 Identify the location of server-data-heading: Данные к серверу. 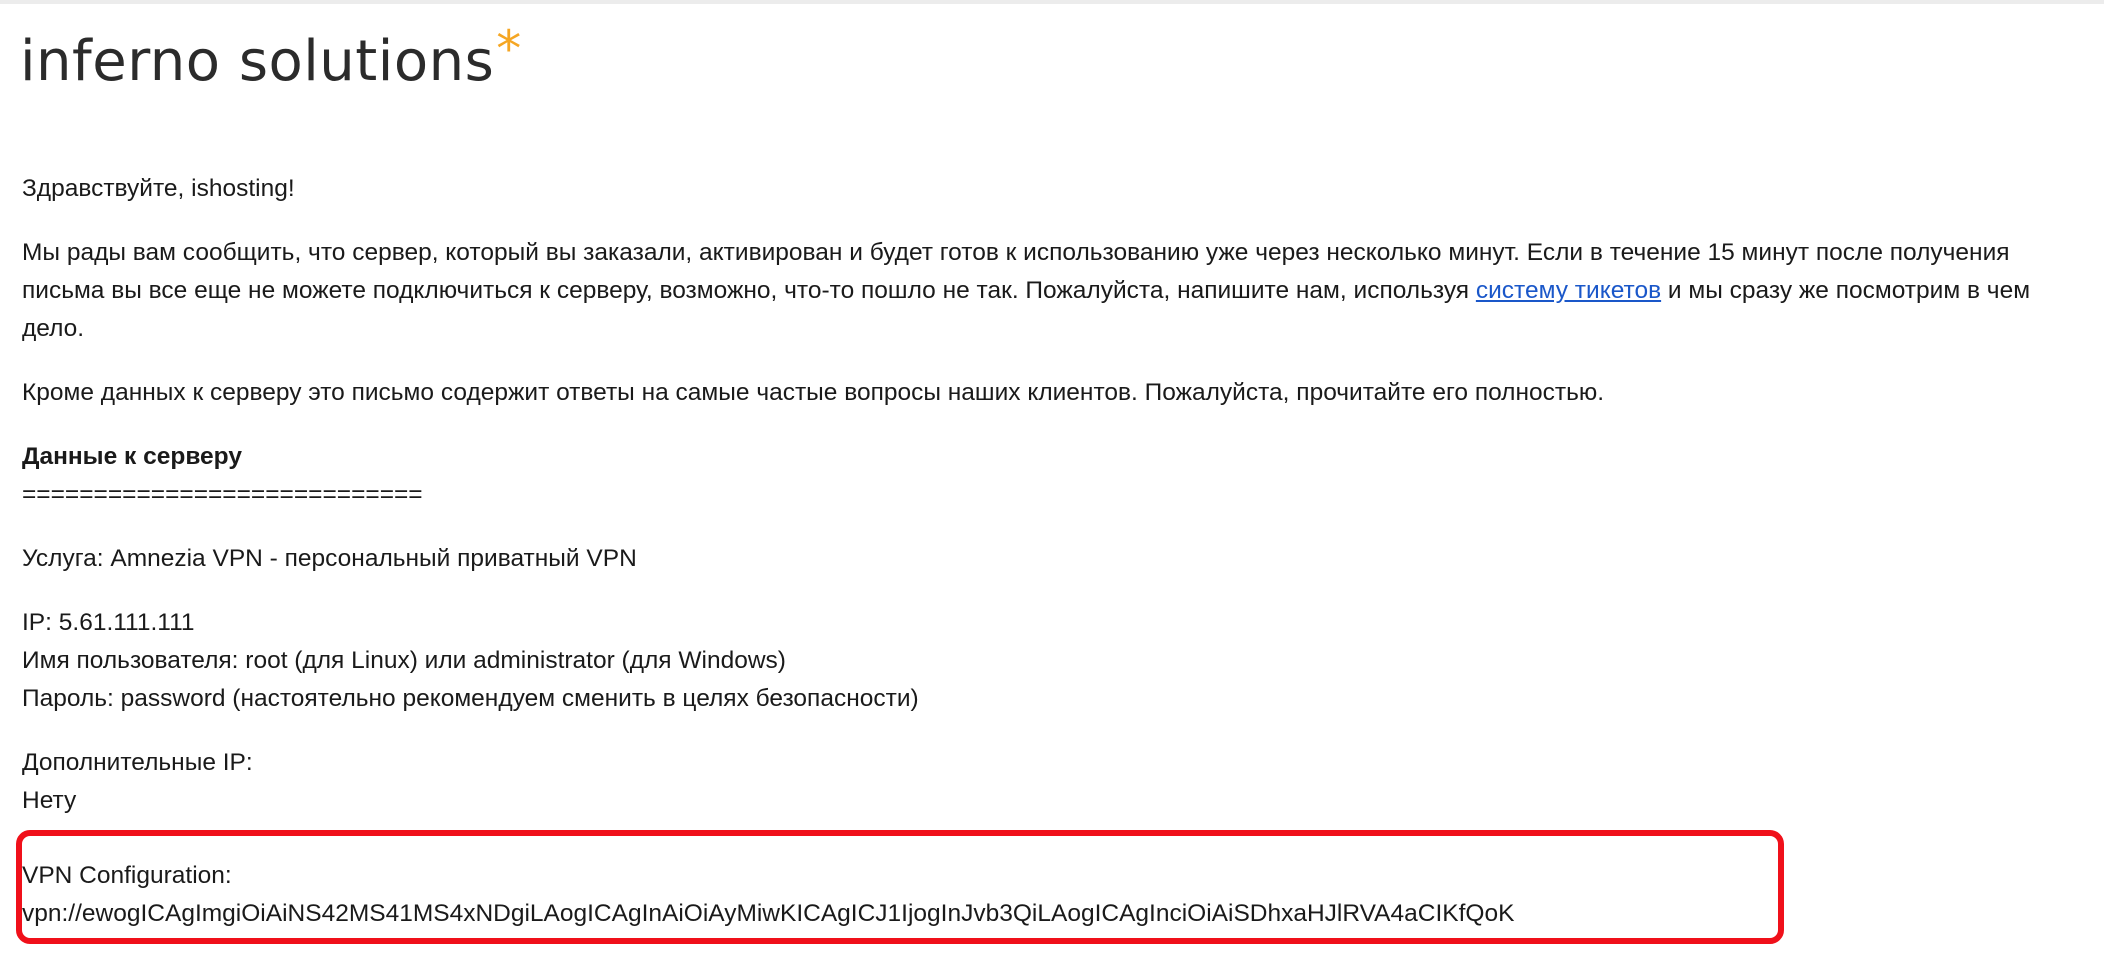
(132, 456).